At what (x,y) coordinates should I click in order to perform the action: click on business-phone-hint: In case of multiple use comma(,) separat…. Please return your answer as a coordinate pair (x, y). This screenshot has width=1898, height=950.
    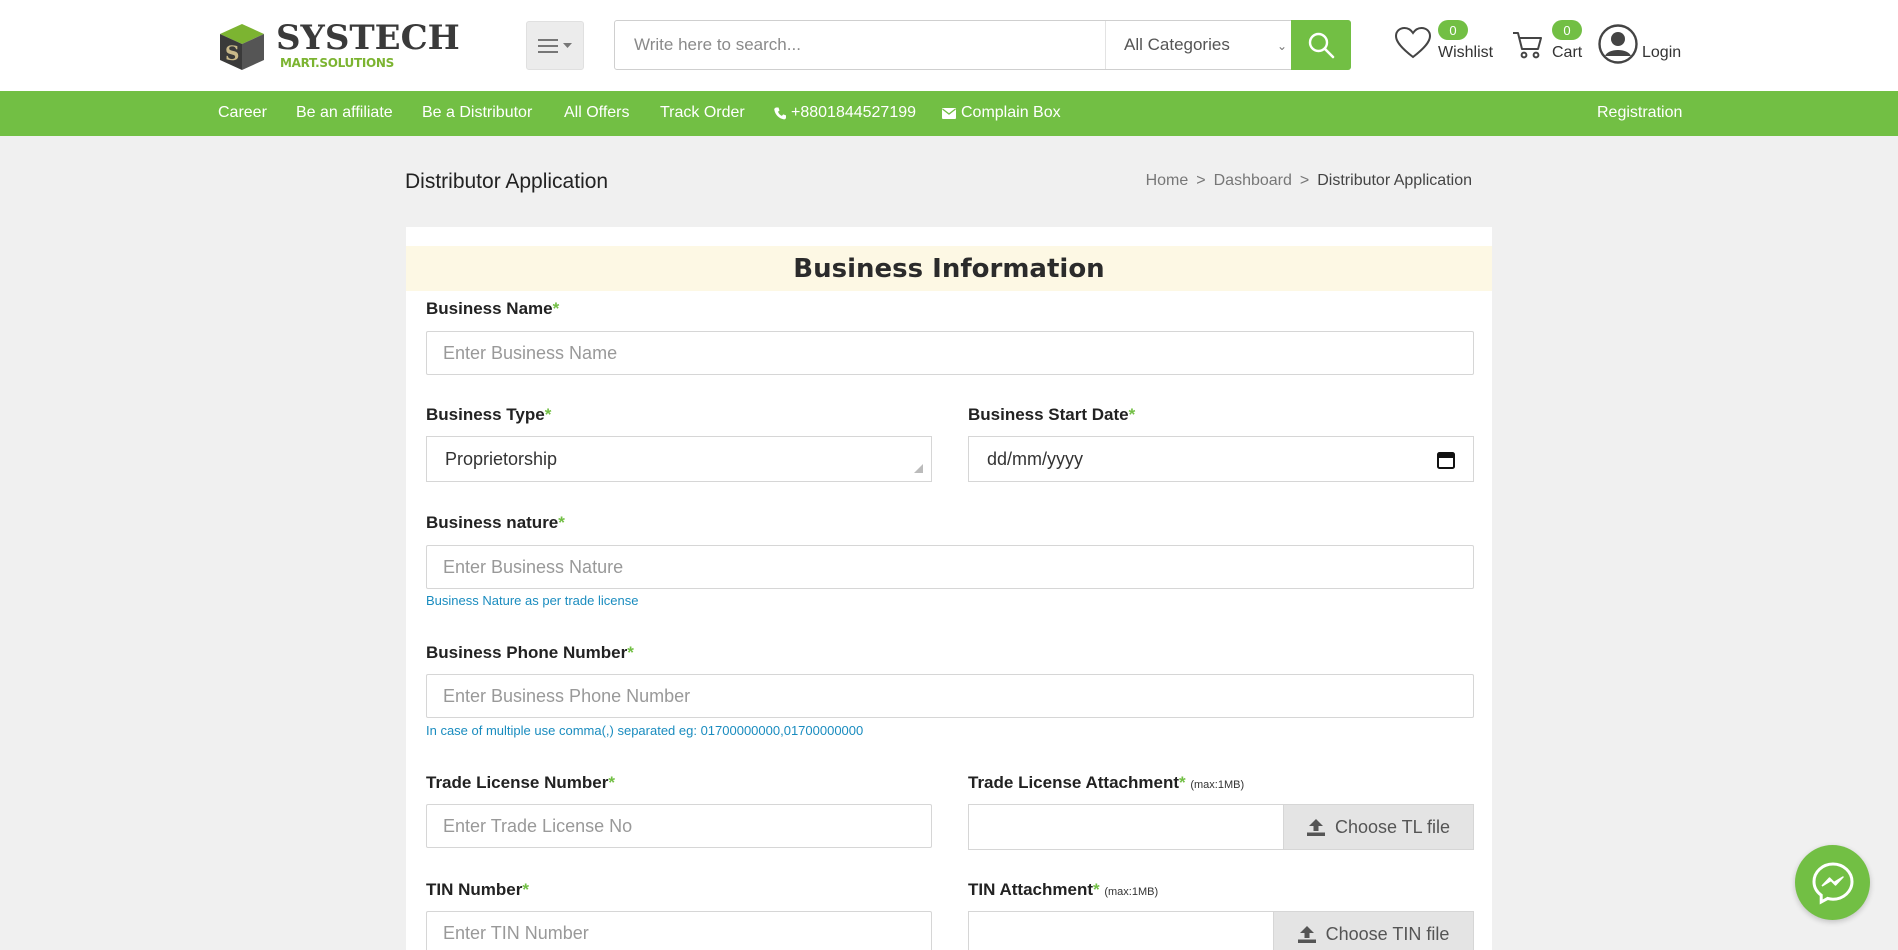
    Looking at the image, I should click on (645, 730).